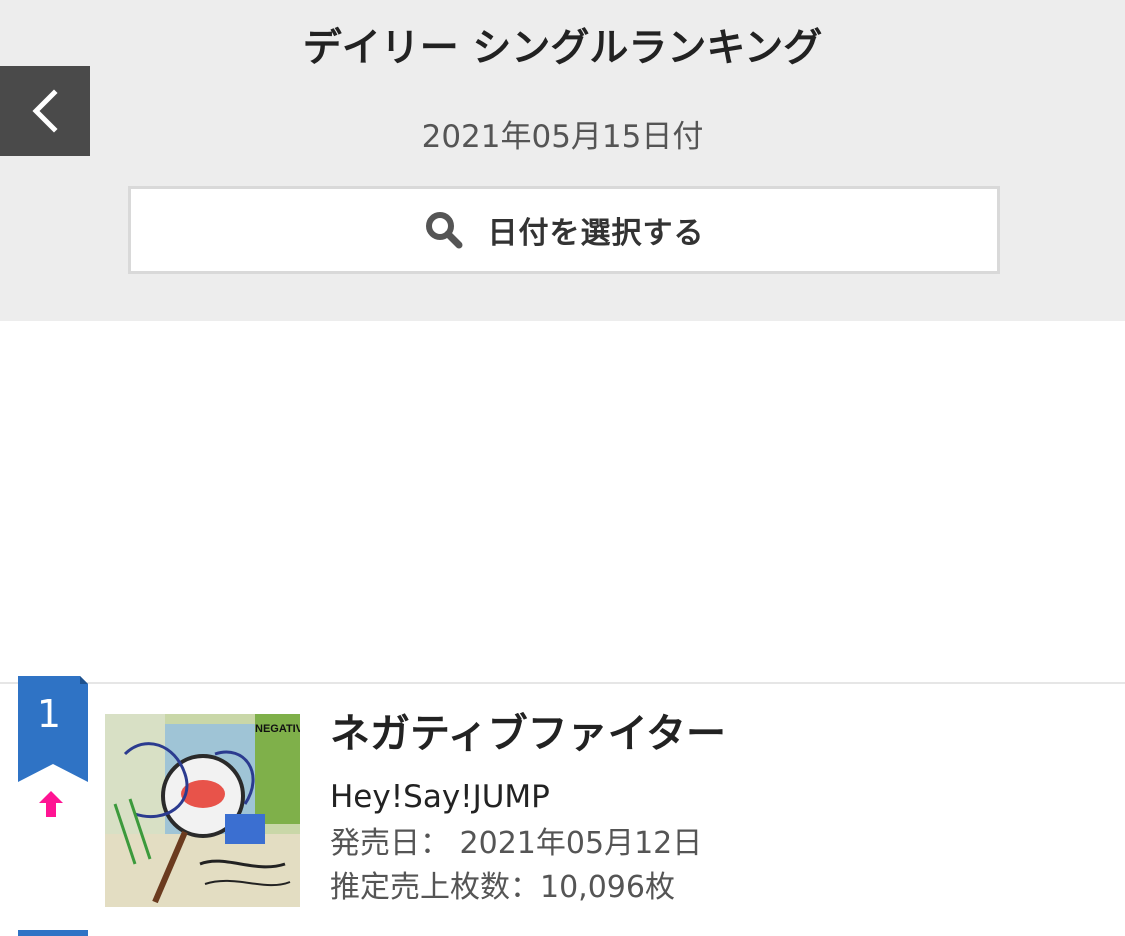 Image resolution: width=1125 pixels, height=936 pixels. What do you see at coordinates (390, 843) in the screenshot?
I see `release-date-label: 発売日：` at bounding box center [390, 843].